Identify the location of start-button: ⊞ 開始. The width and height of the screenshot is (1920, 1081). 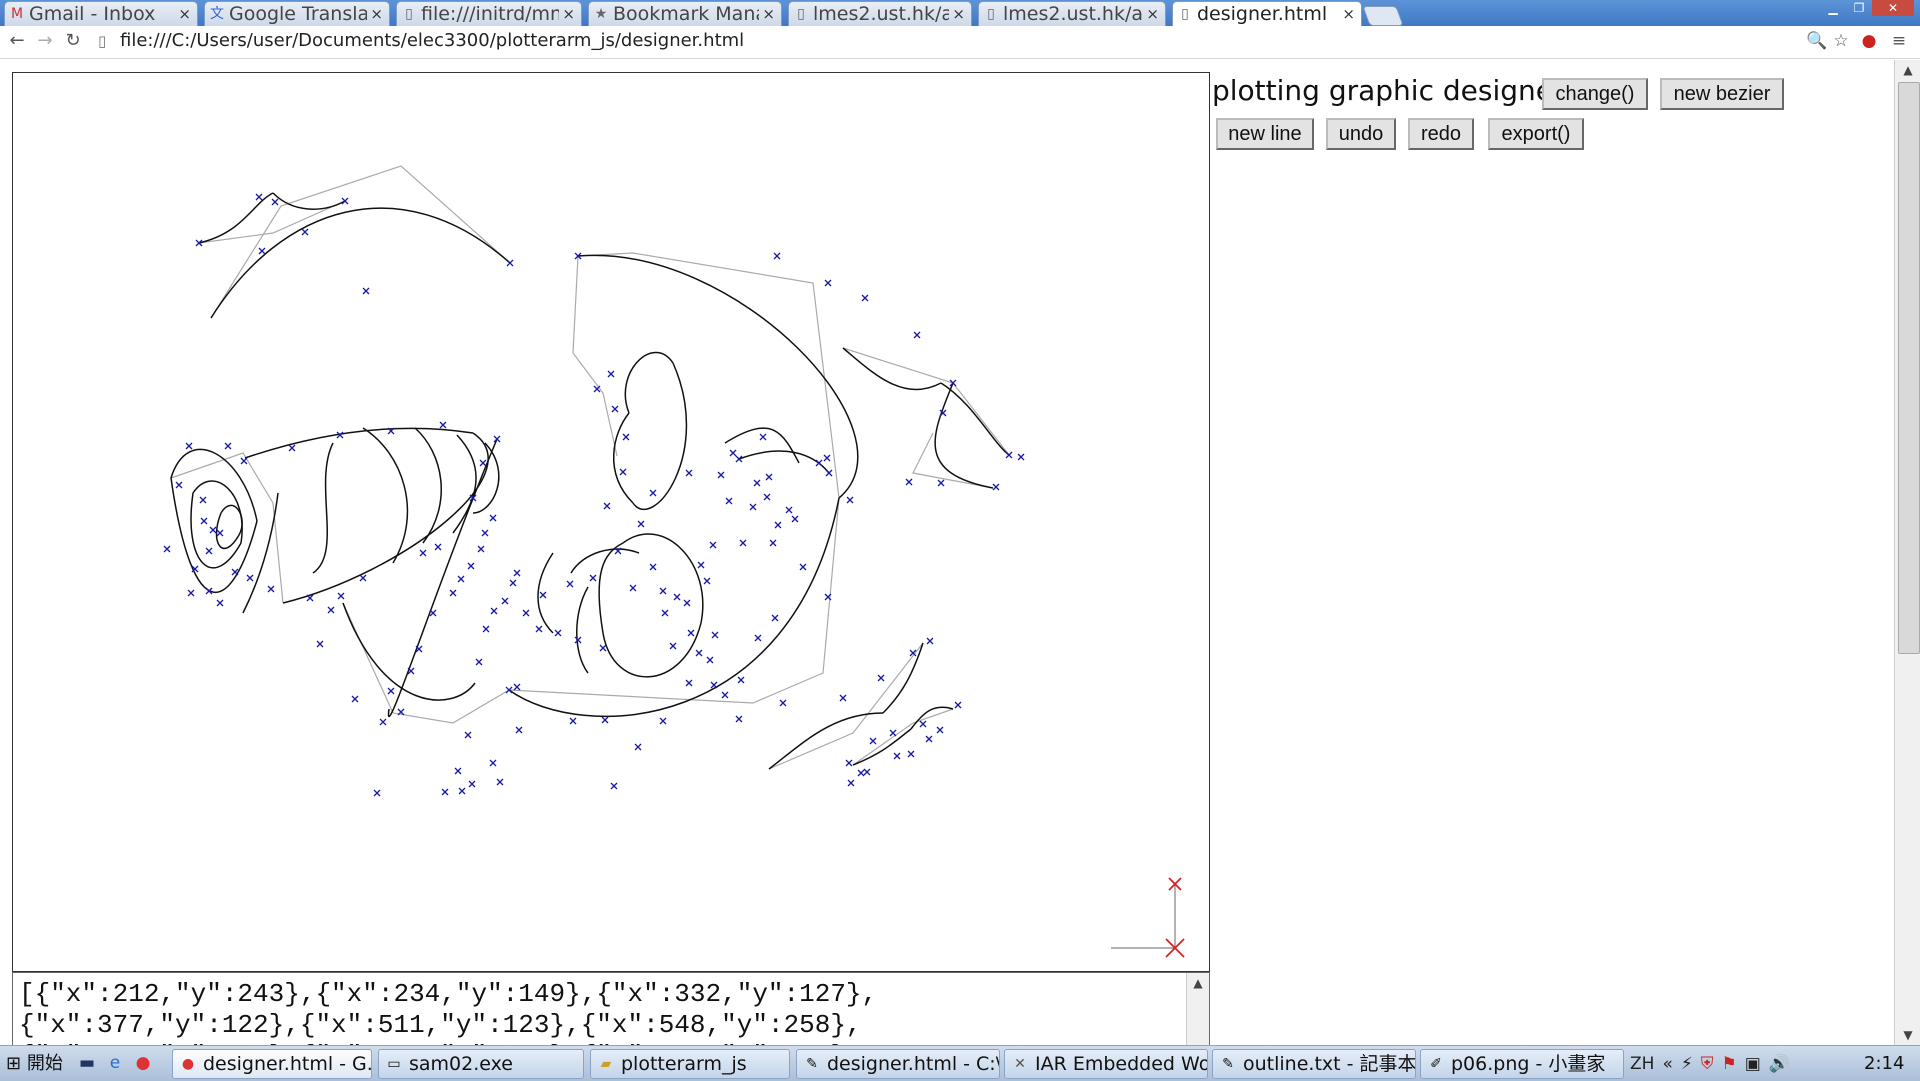
(34, 1064).